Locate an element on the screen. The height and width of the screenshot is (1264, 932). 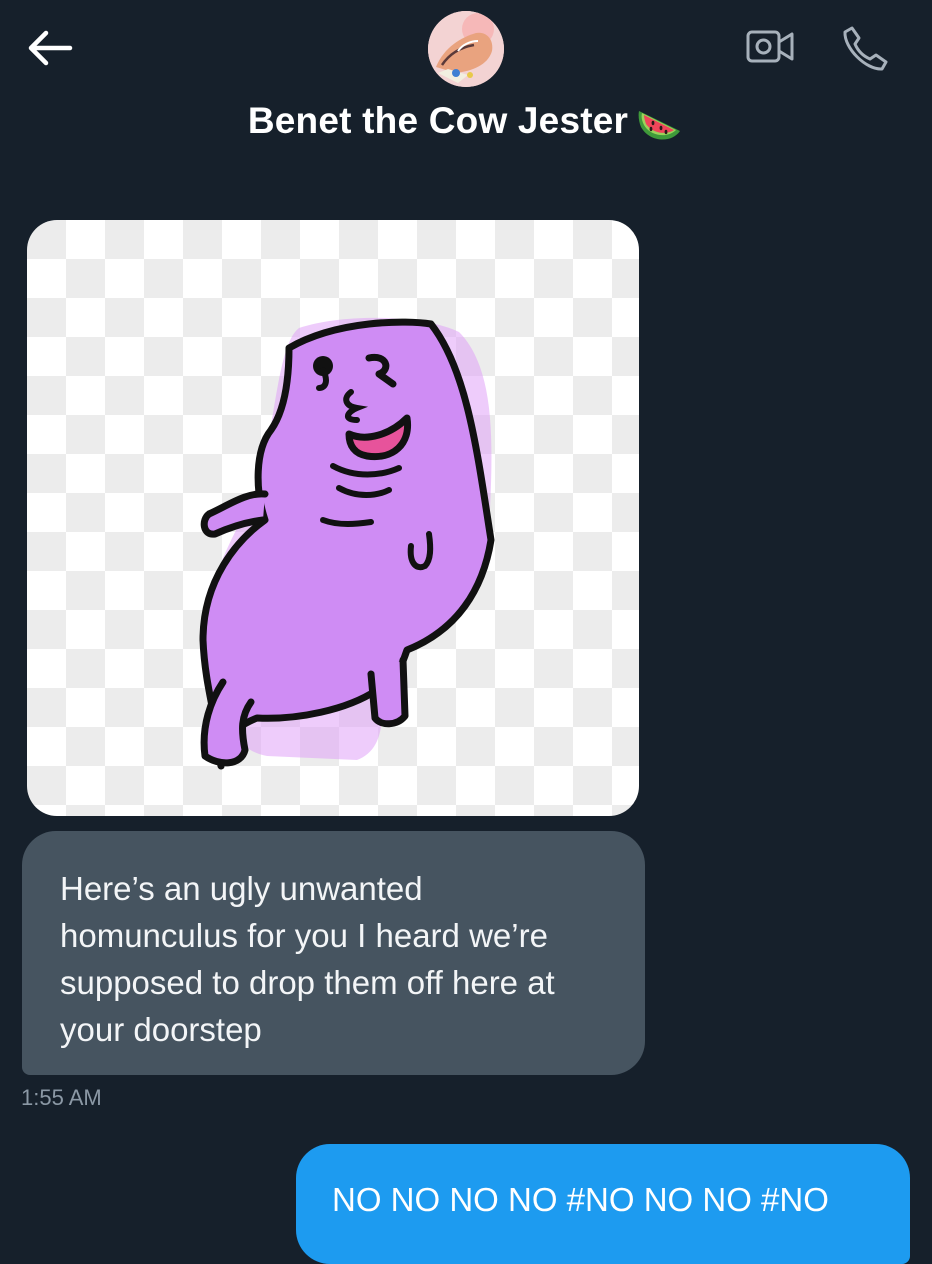
video-call-button is located at coordinates (770, 47).